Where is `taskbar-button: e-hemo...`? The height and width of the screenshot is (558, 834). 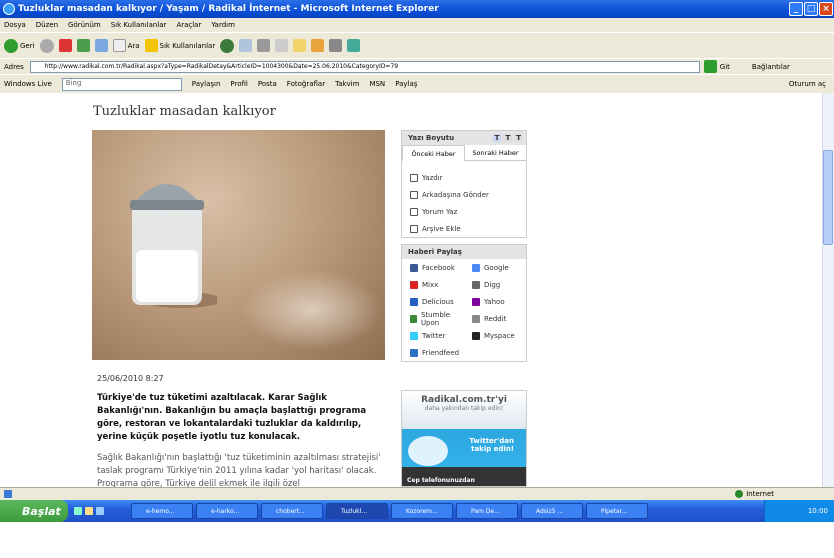 taskbar-button: e-hemo... is located at coordinates (162, 511).